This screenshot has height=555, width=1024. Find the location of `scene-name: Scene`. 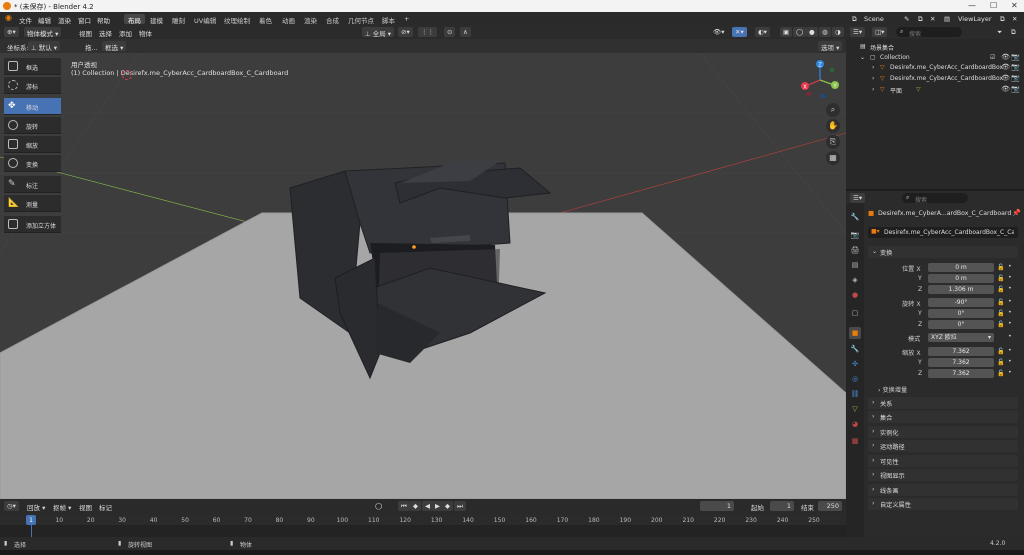

scene-name: Scene is located at coordinates (874, 19).